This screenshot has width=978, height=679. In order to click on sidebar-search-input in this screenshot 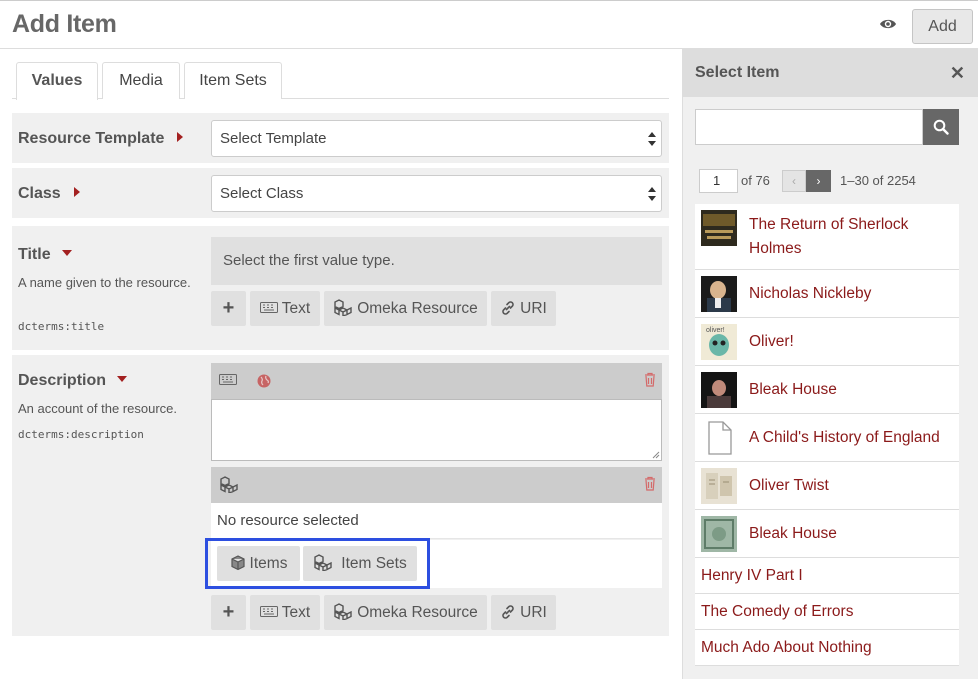, I will do `click(809, 127)`.